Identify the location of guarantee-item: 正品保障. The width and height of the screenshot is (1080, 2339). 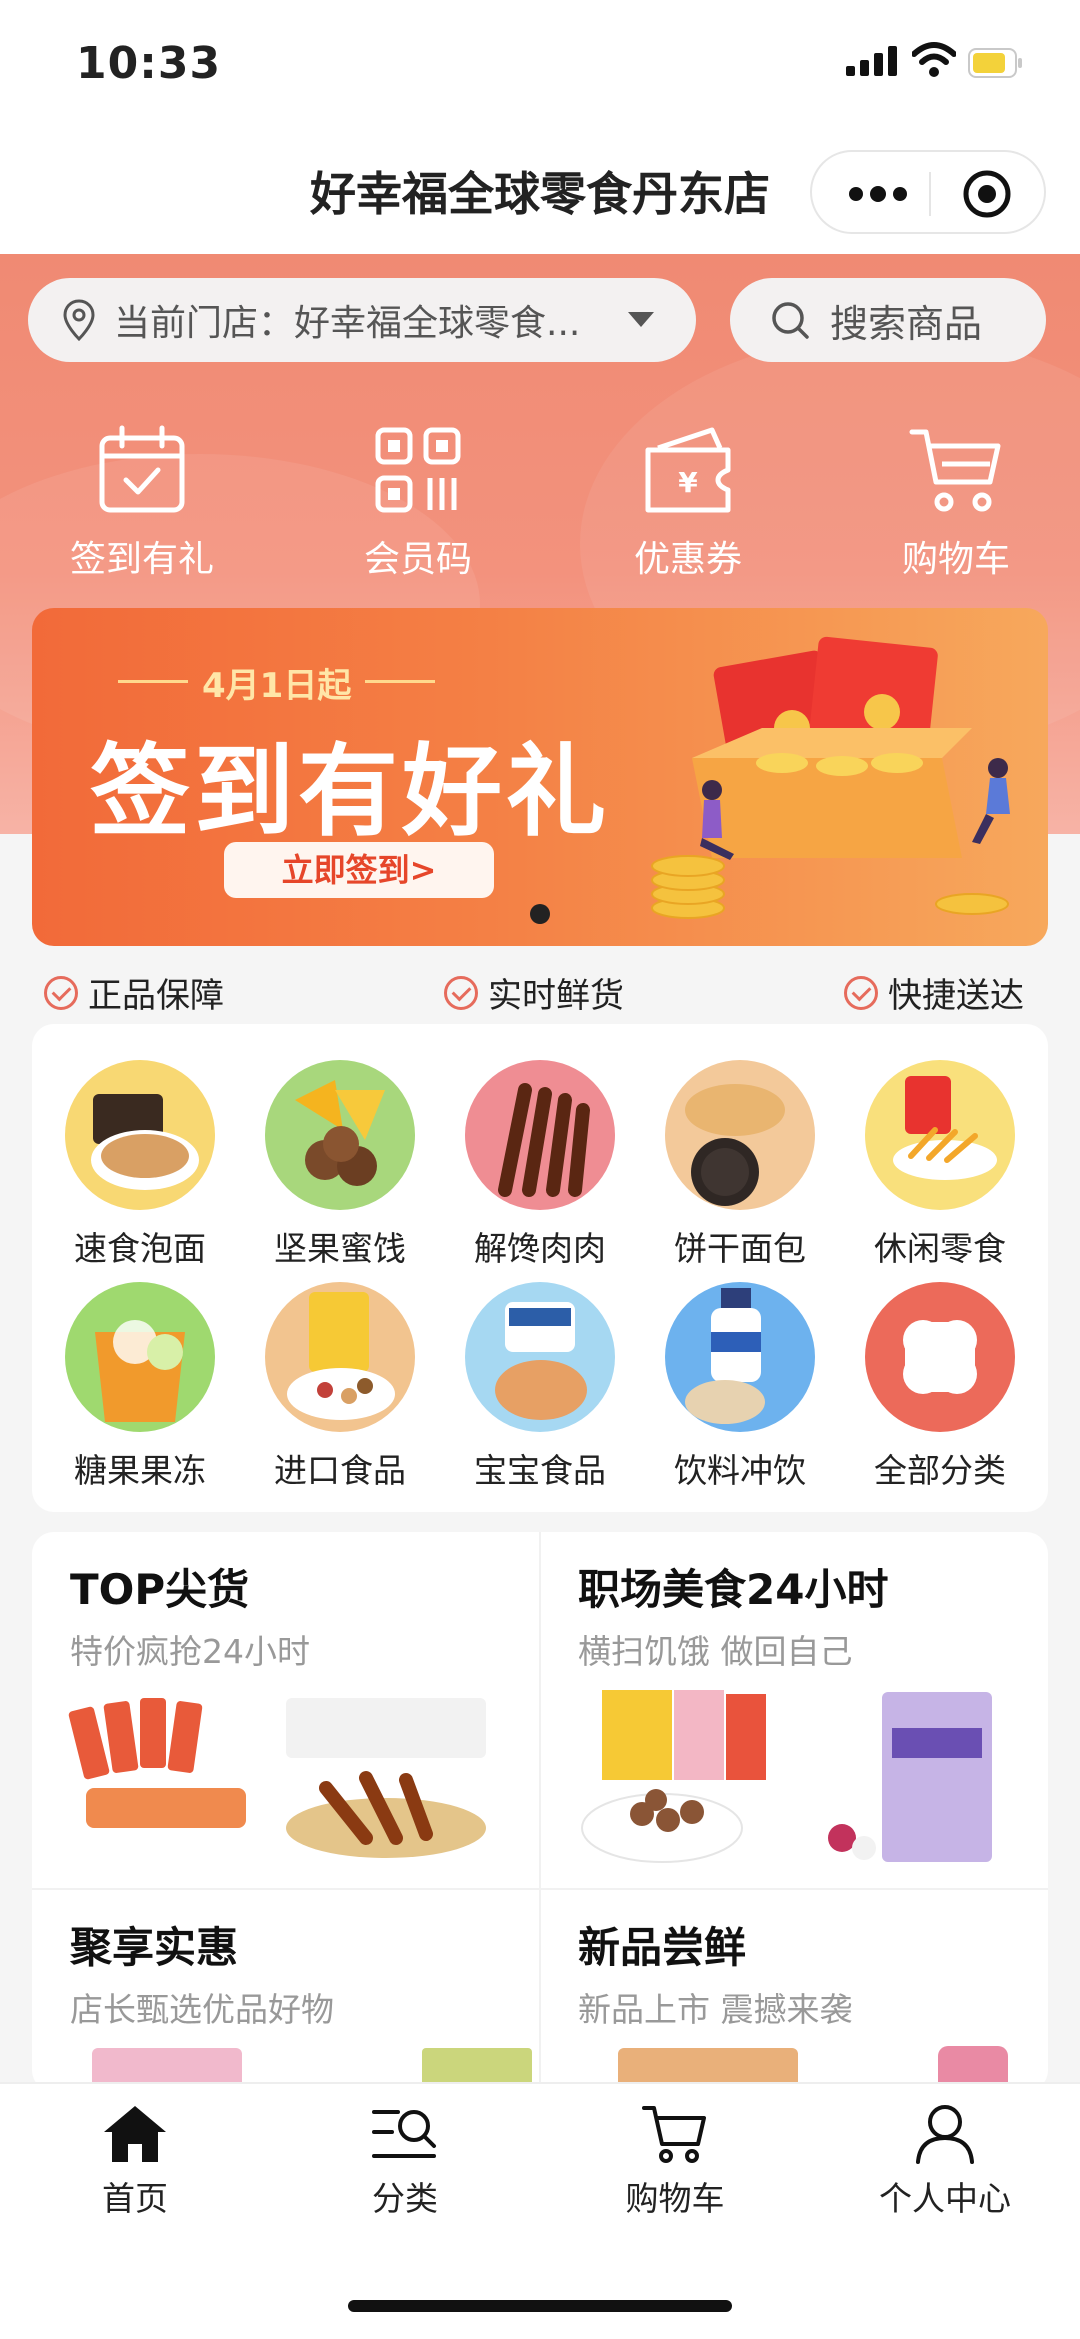
(134, 992).